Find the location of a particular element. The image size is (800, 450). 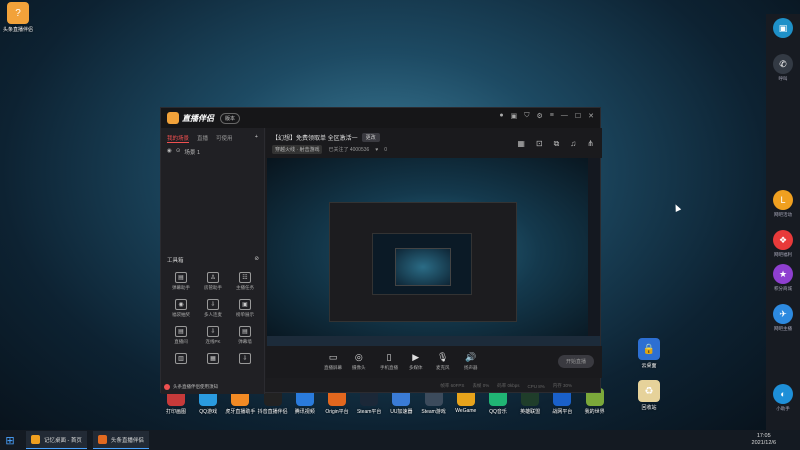

scene-label: 场景 1 is located at coordinates (192, 153).